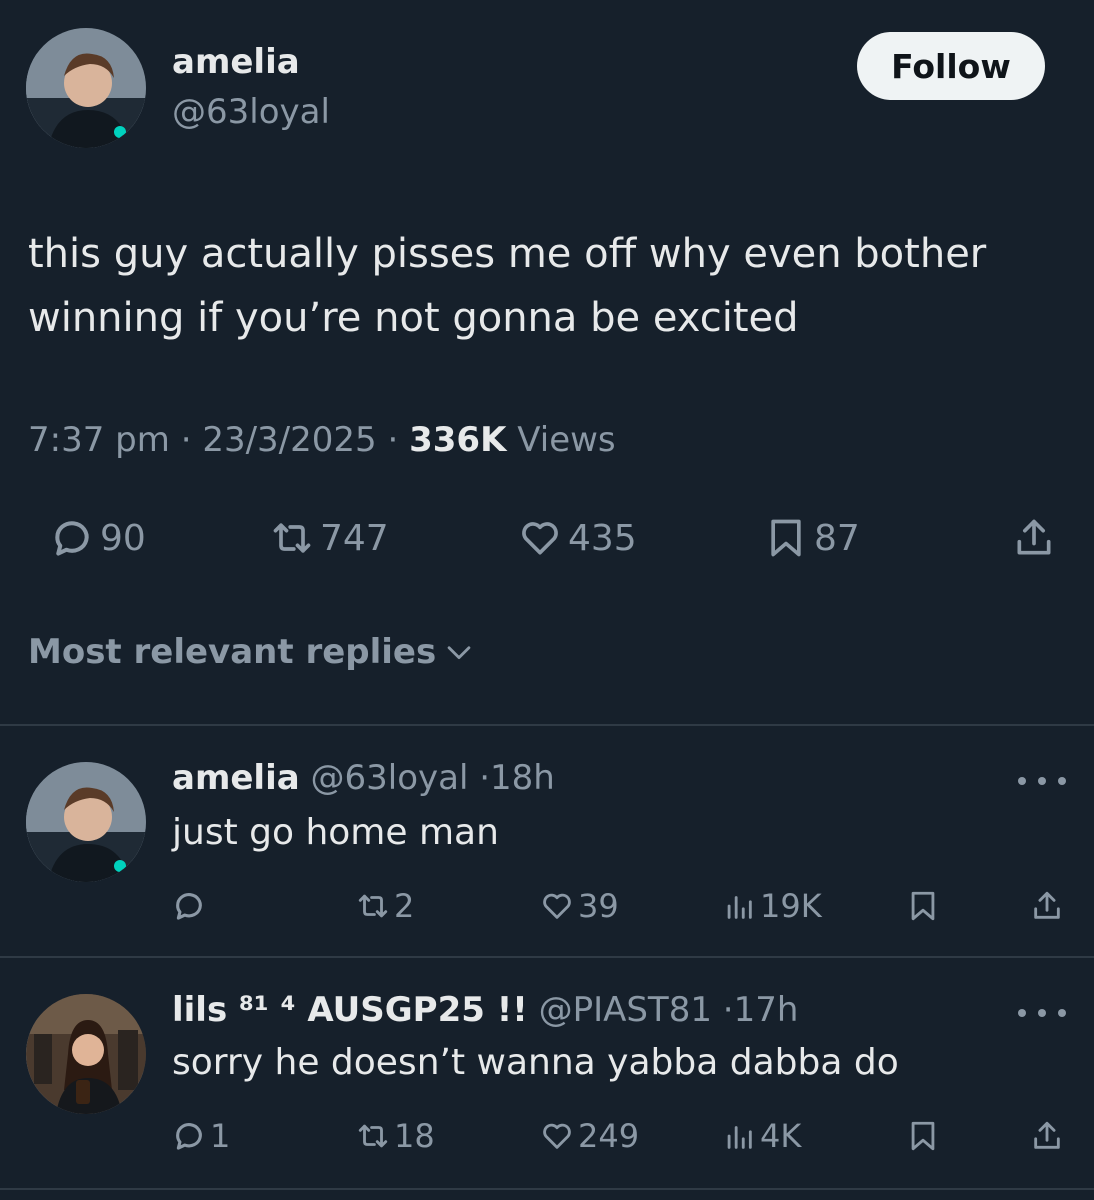 Image resolution: width=1094 pixels, height=1200 pixels. What do you see at coordinates (791, 906) in the screenshot?
I see `views-count: 19K` at bounding box center [791, 906].